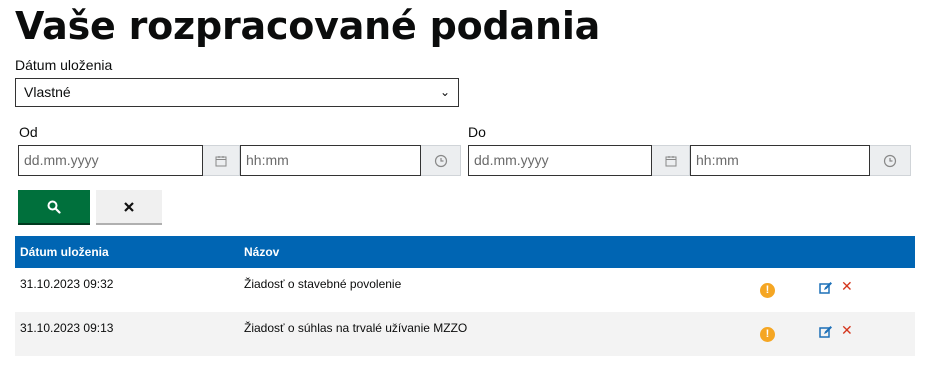 The width and height of the screenshot is (934, 367). What do you see at coordinates (780, 160) in the screenshot?
I see `to-time-input: hh:mm` at bounding box center [780, 160].